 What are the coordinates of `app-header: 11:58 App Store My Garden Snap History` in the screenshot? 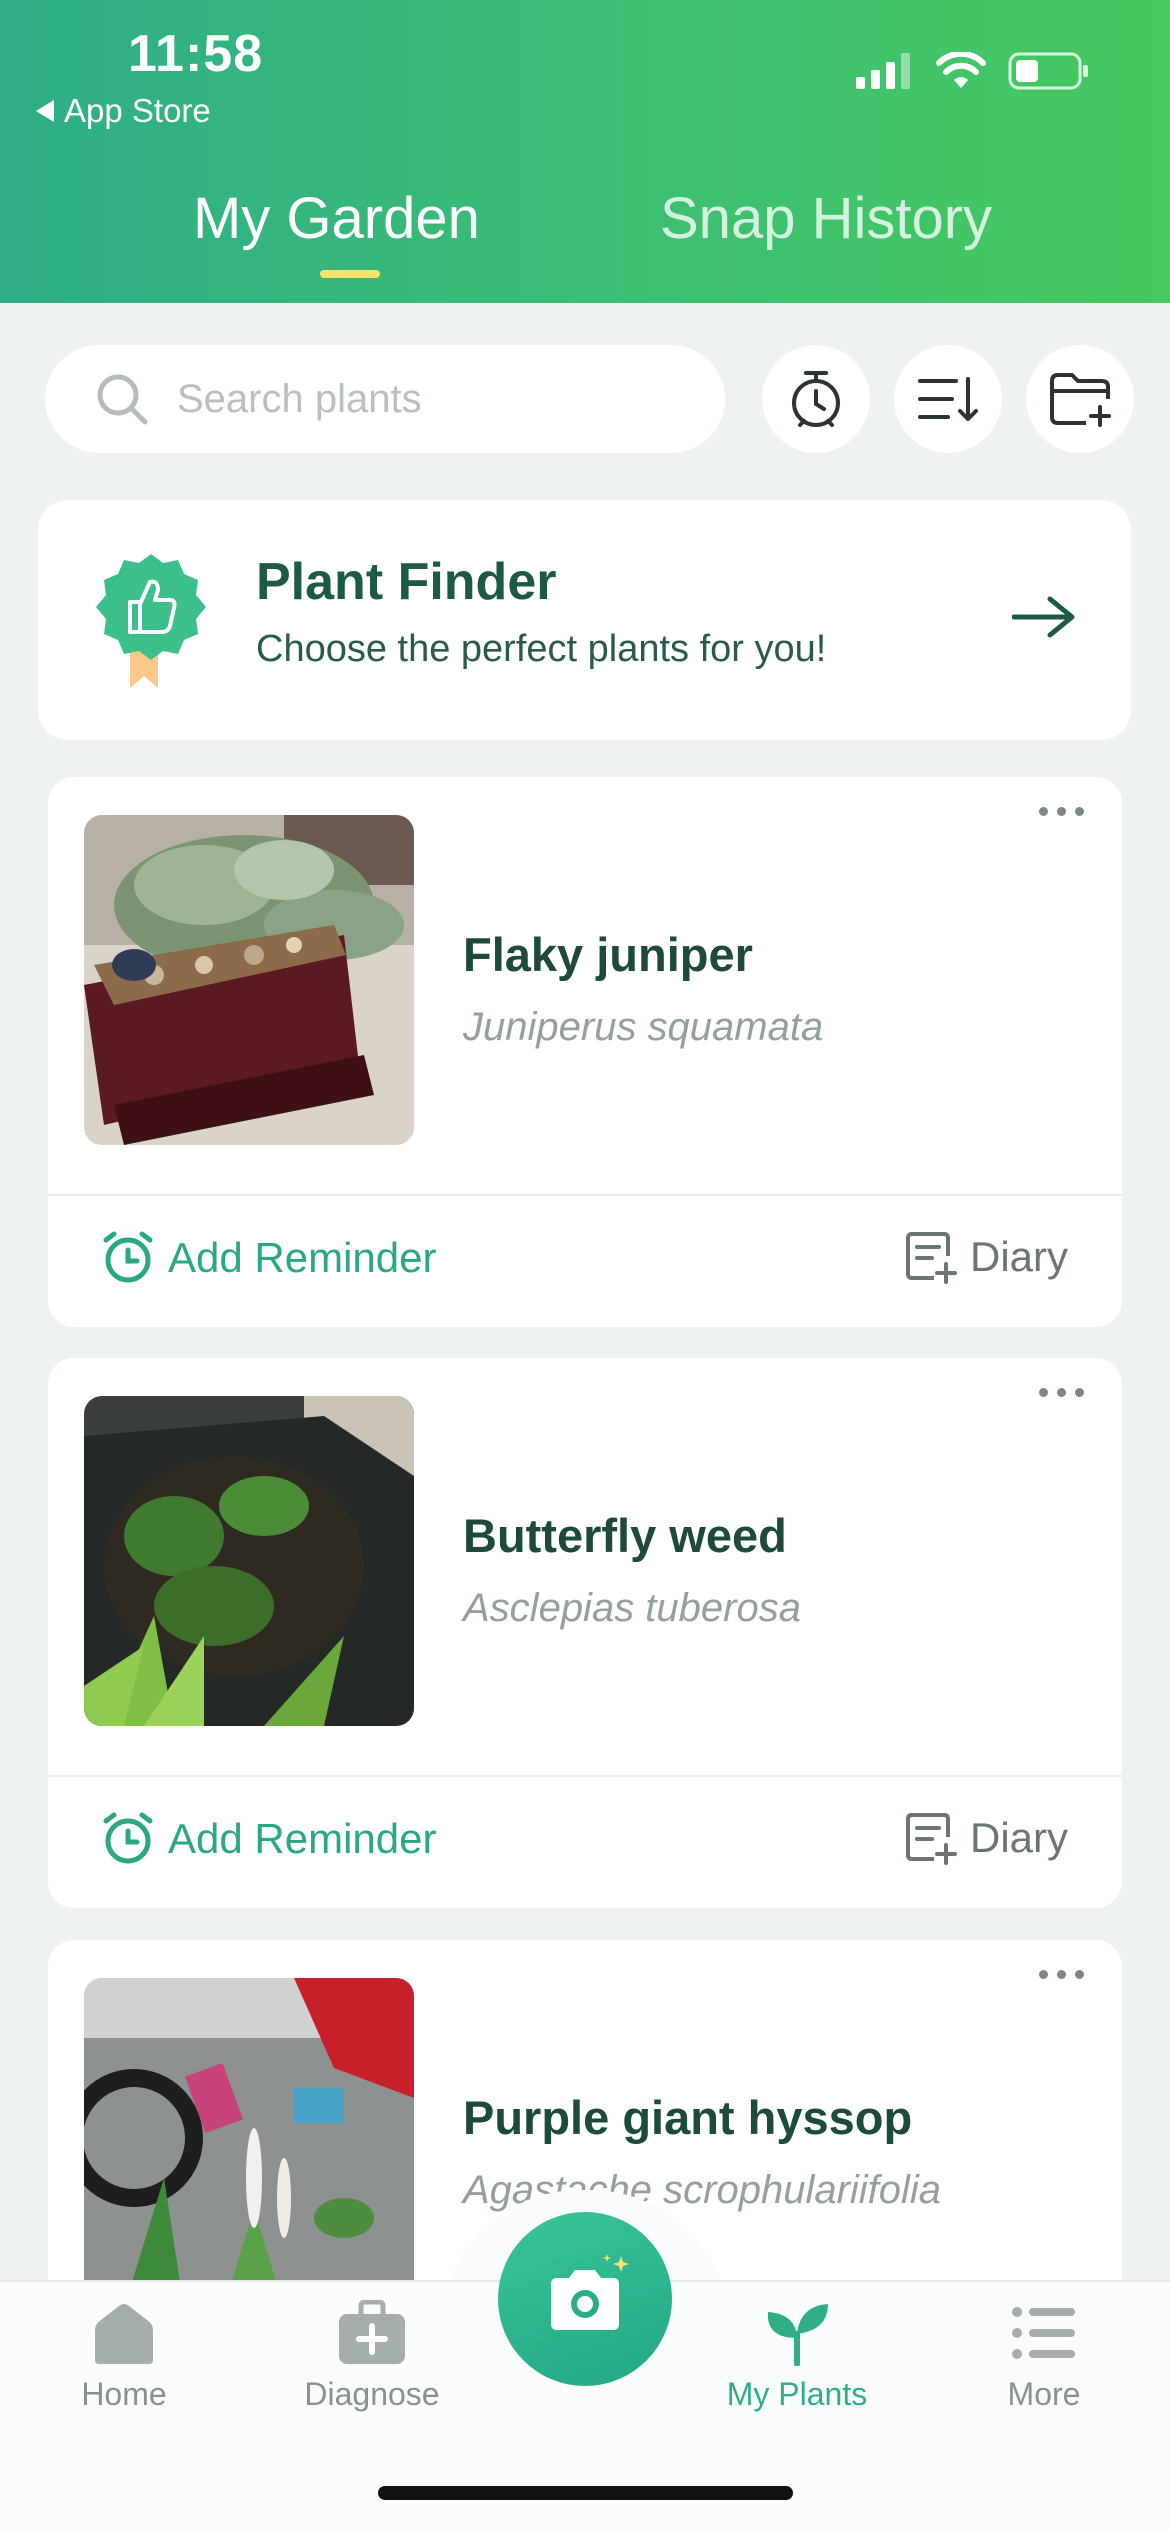 It's located at (585, 151).